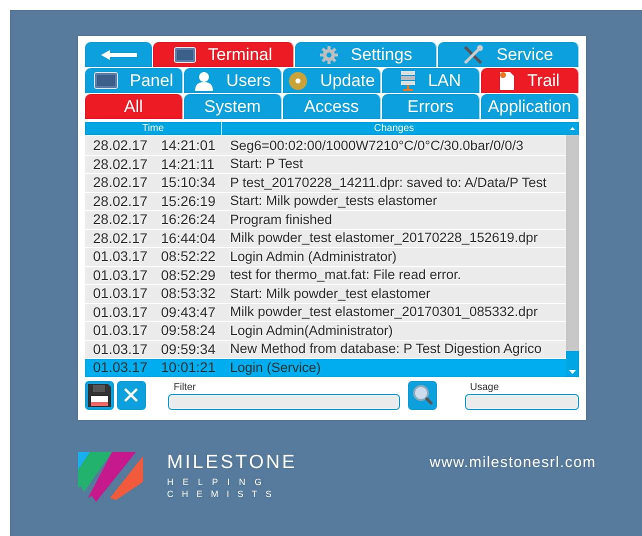  I want to click on change-cell-text: Start: Milk powder_test elastomer, so click(329, 293).